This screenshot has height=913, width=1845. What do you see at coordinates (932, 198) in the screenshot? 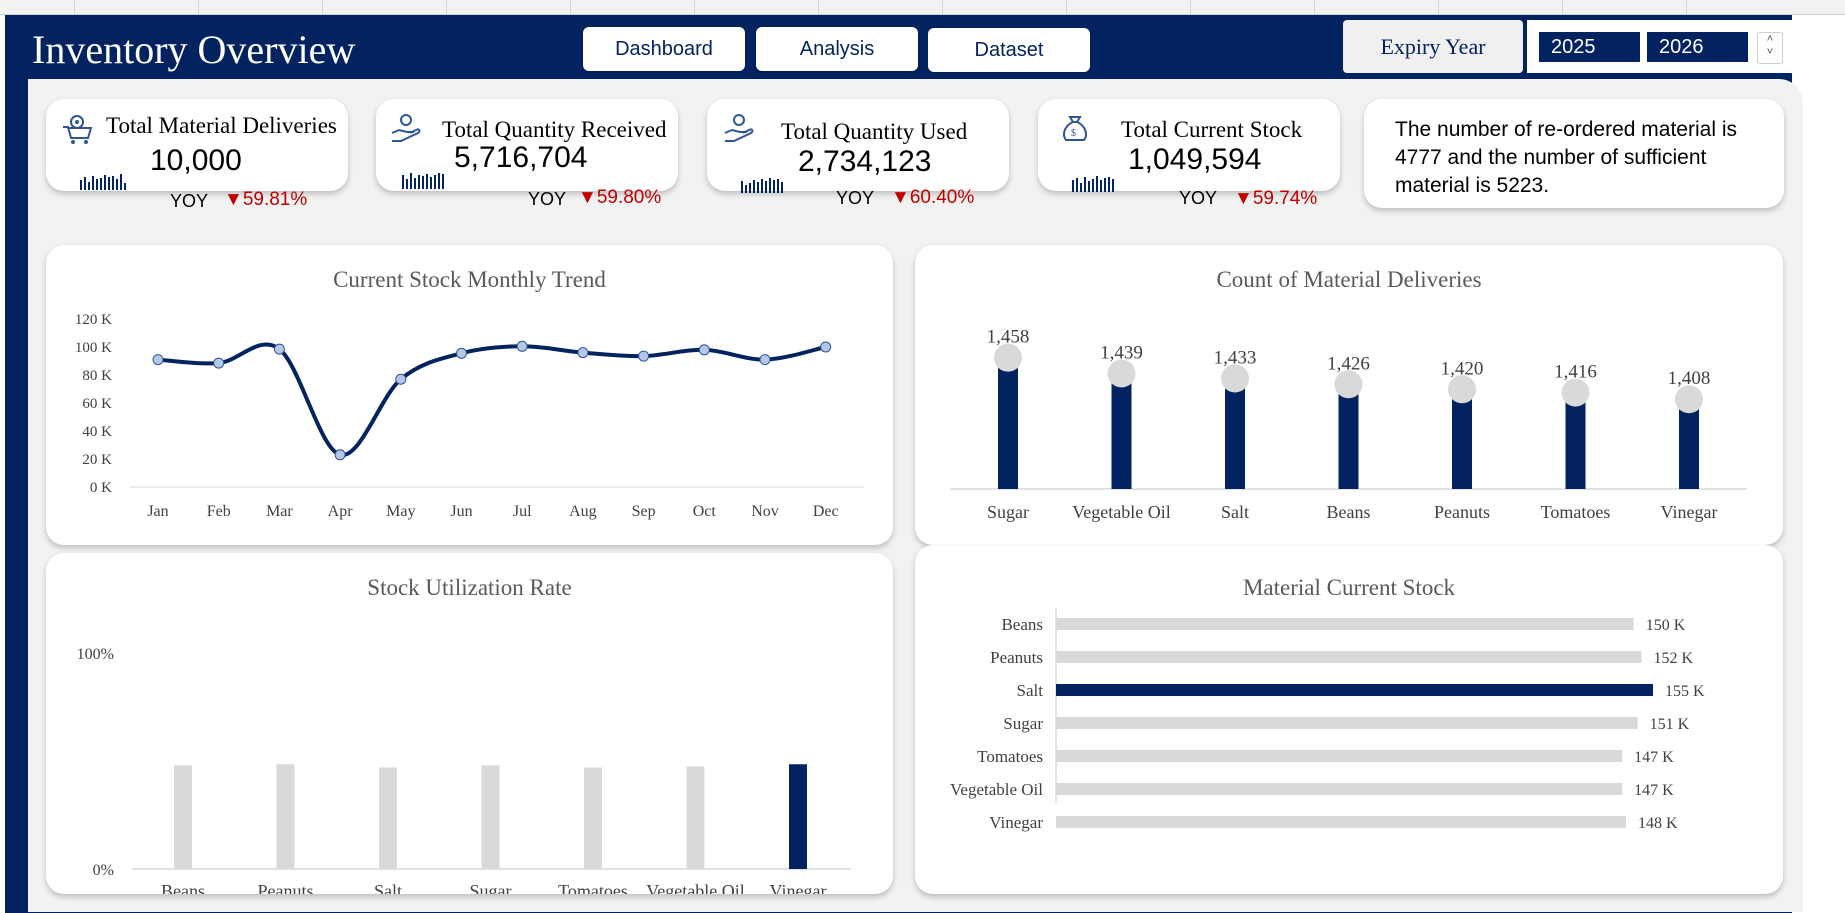
I see `yoy-change: ▼60.40%` at bounding box center [932, 198].